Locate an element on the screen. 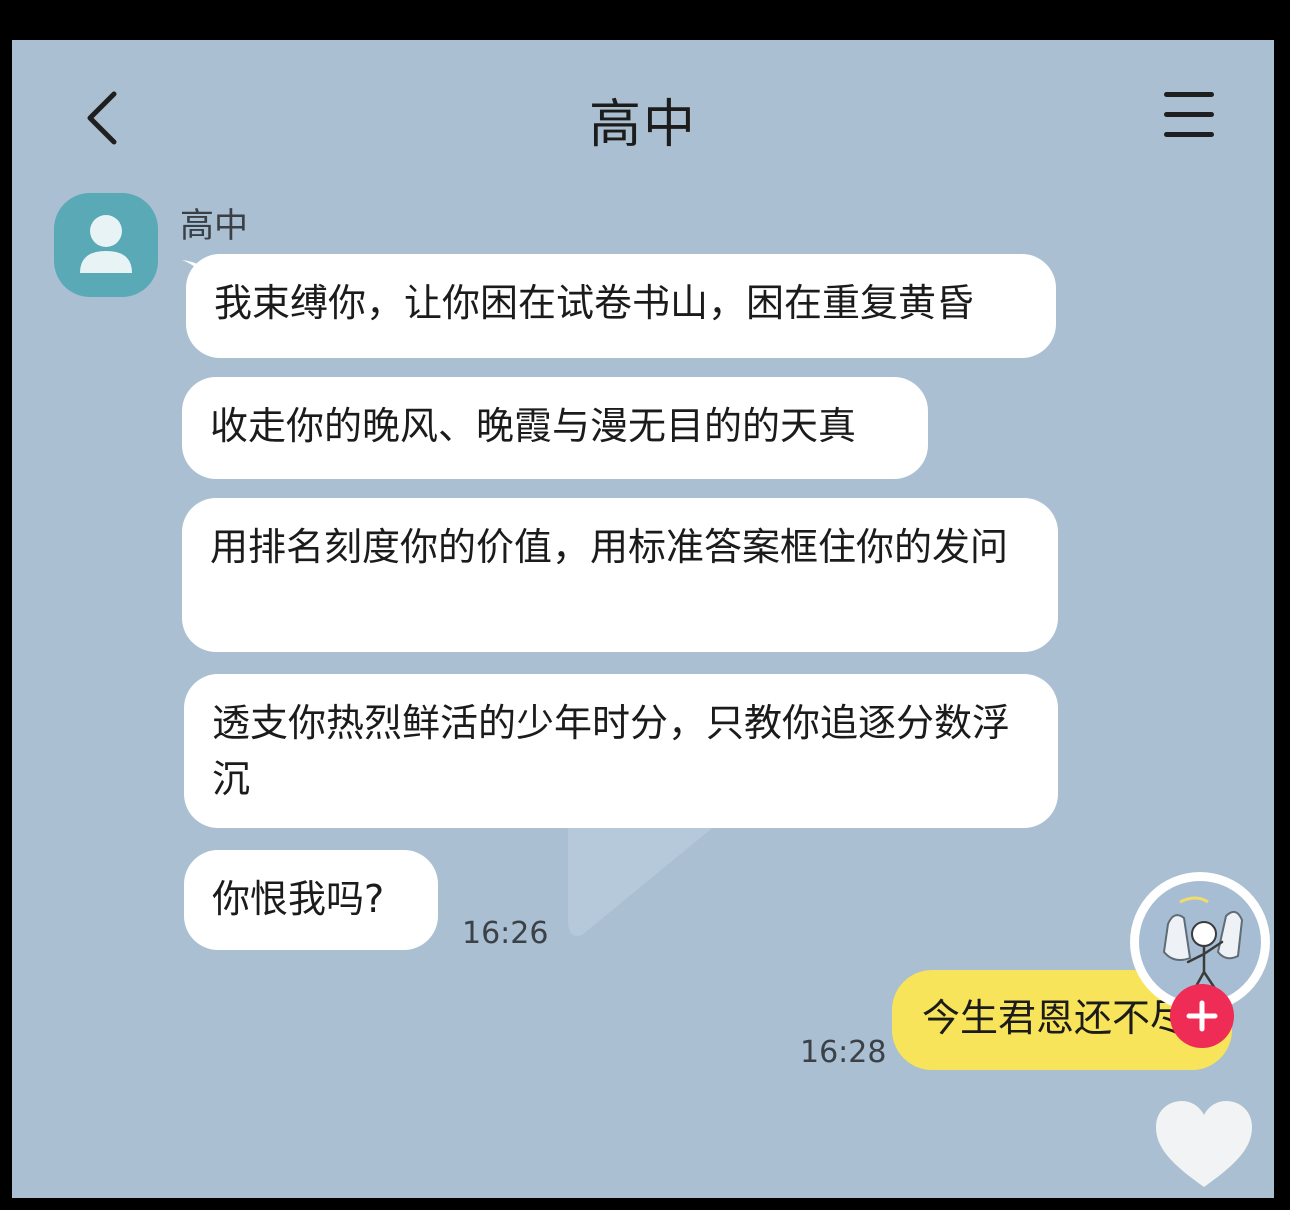  incoming-message-3: 用排名刻度你的价值，用标准答案框住你的发问 is located at coordinates (620, 575).